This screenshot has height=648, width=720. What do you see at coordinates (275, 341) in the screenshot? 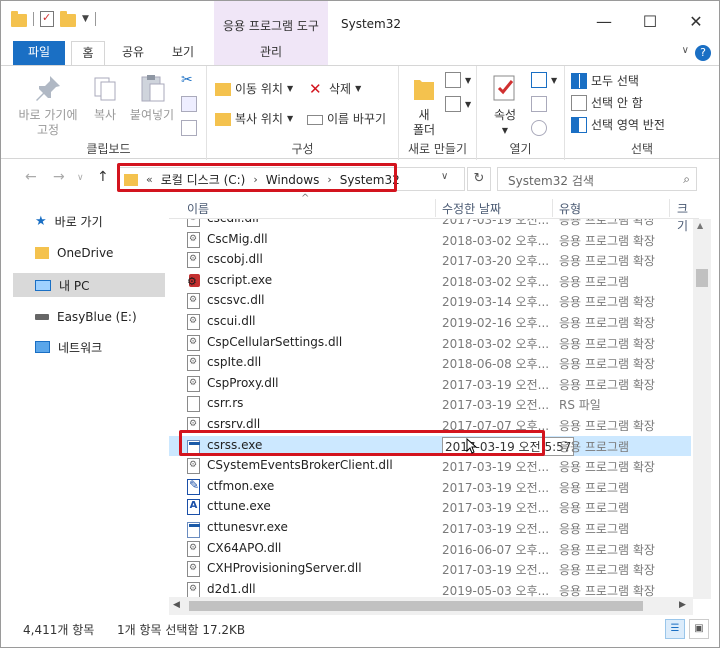
I see `file-name: CspCellularSettings.dll` at bounding box center [275, 341].